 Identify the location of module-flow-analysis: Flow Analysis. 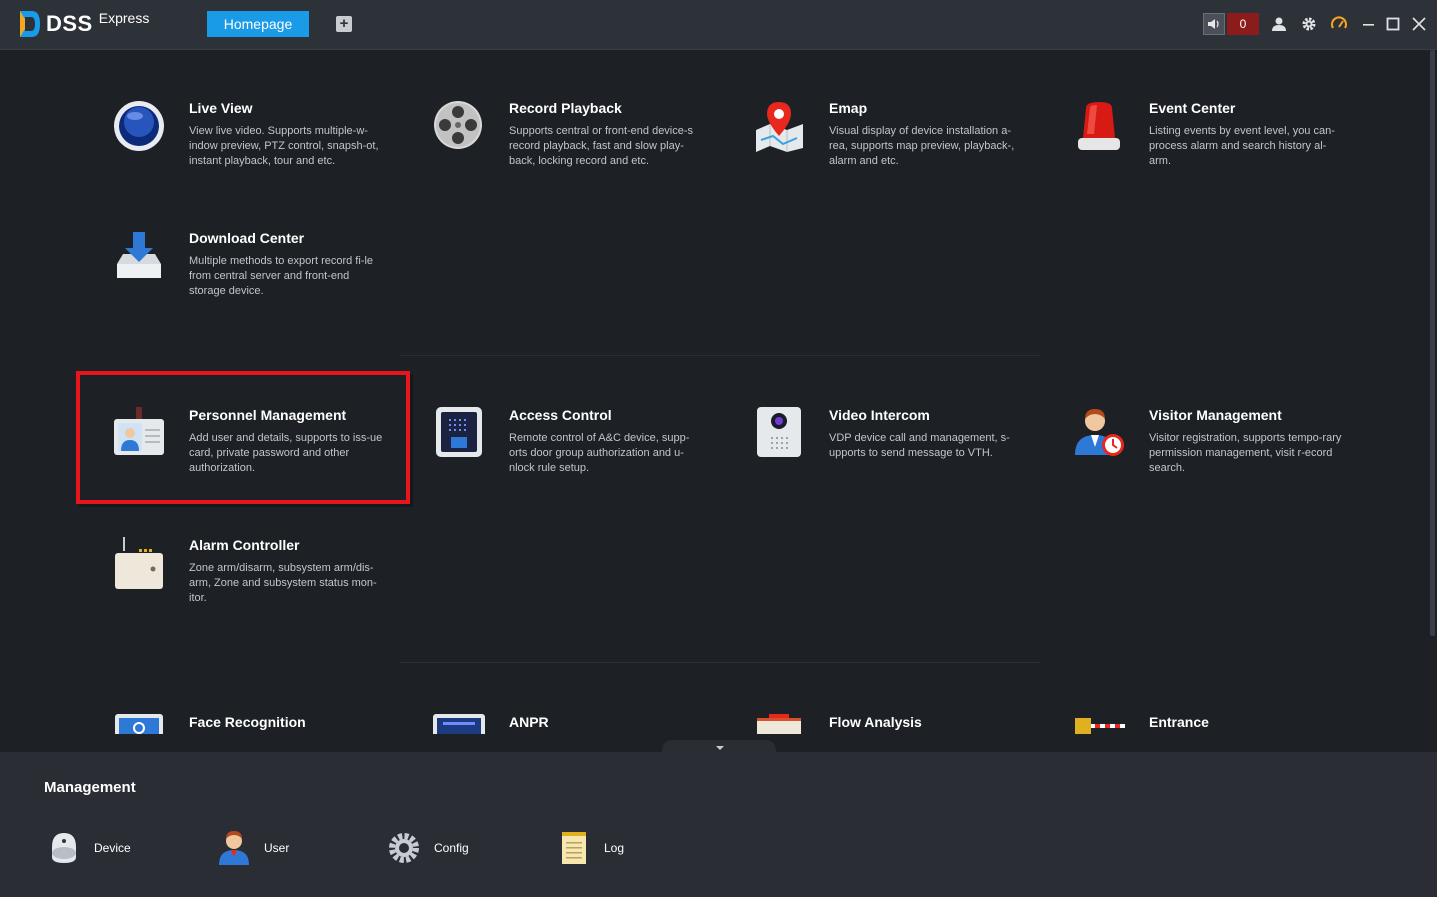
(903, 733).